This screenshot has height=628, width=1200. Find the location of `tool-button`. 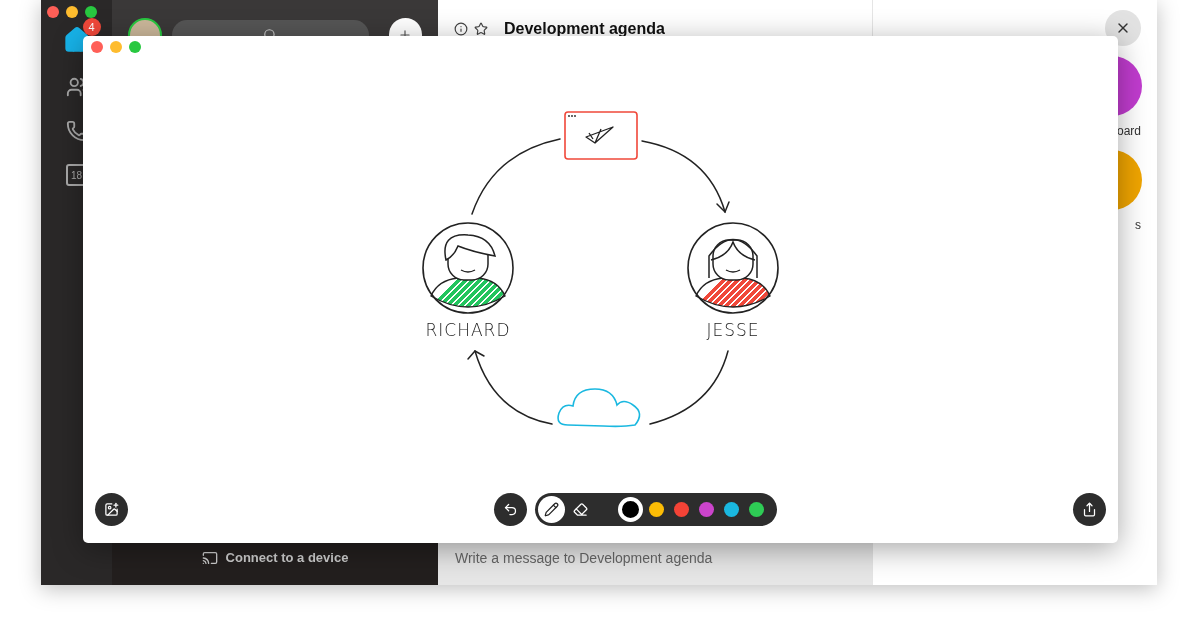

tool-button is located at coordinates (551, 509).